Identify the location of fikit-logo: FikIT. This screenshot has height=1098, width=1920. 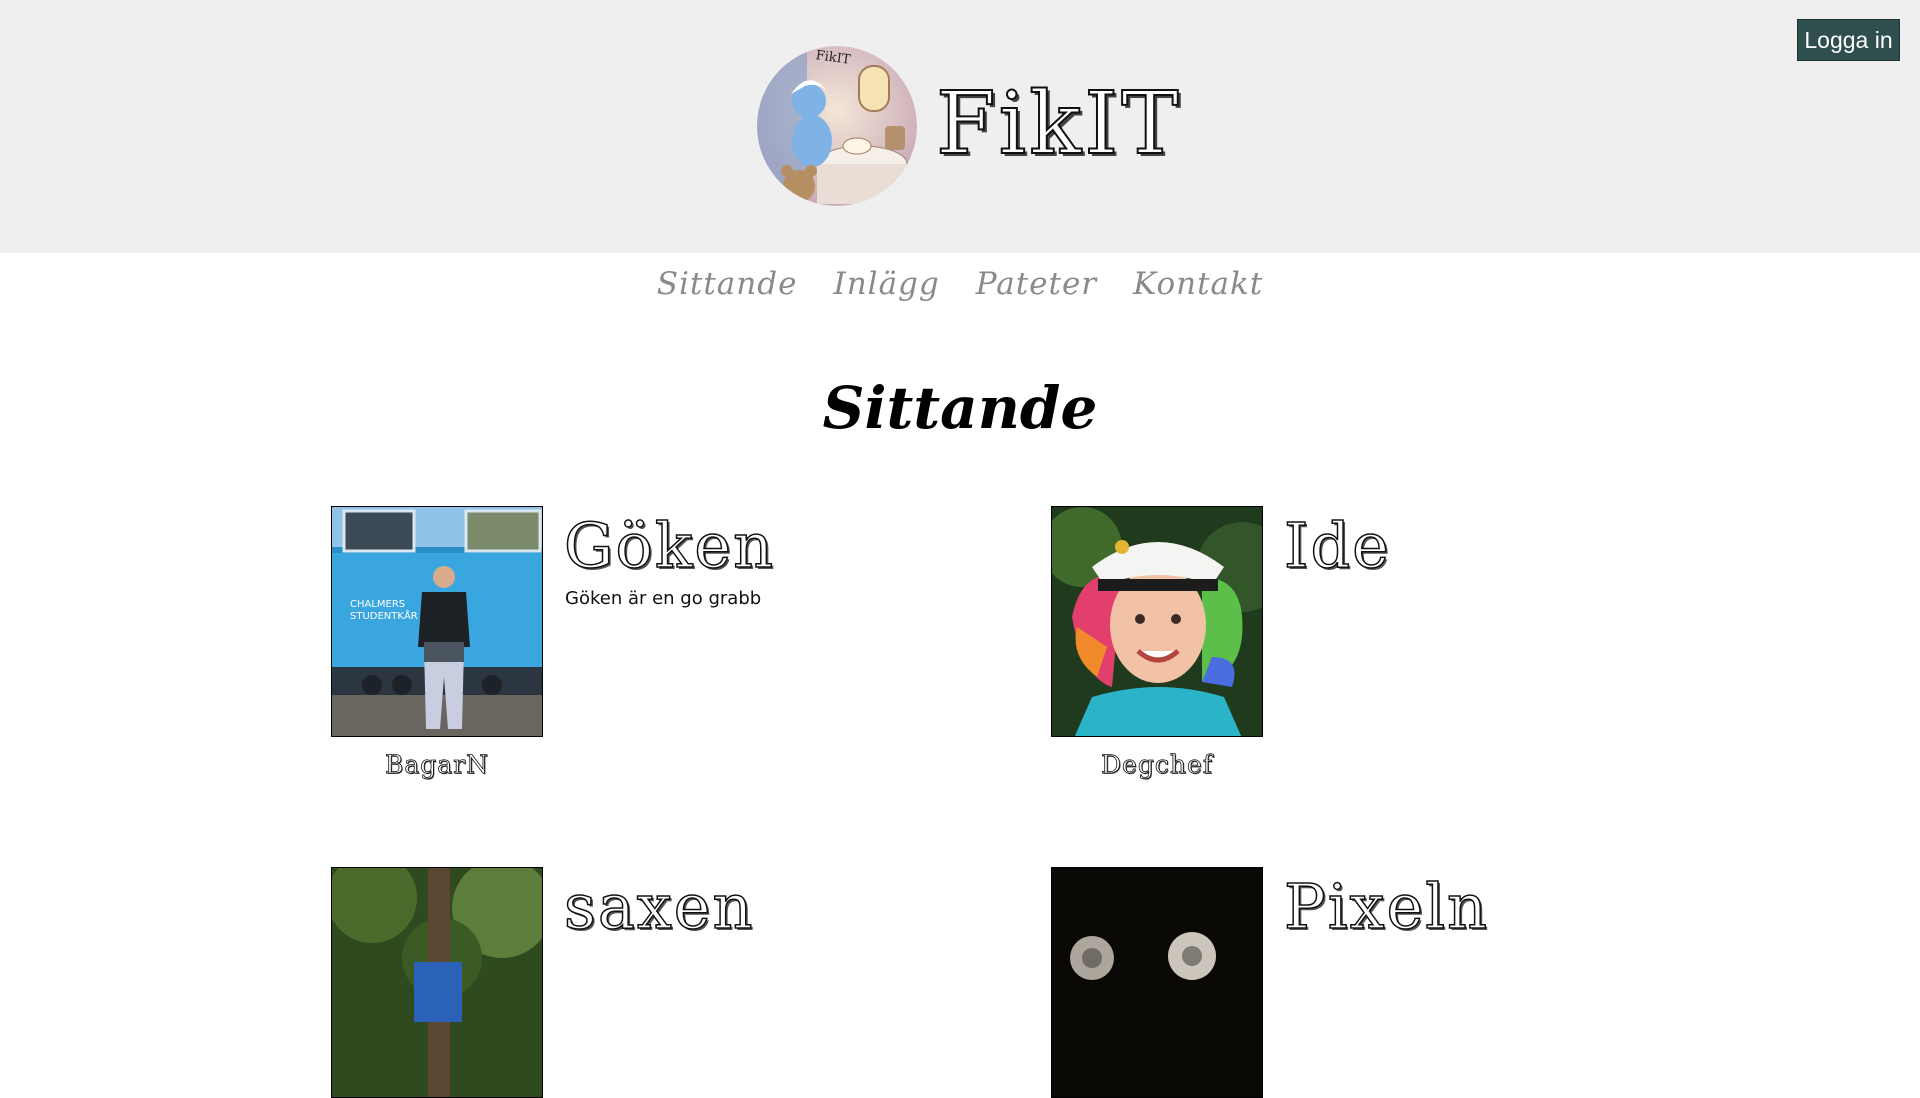
(837, 126).